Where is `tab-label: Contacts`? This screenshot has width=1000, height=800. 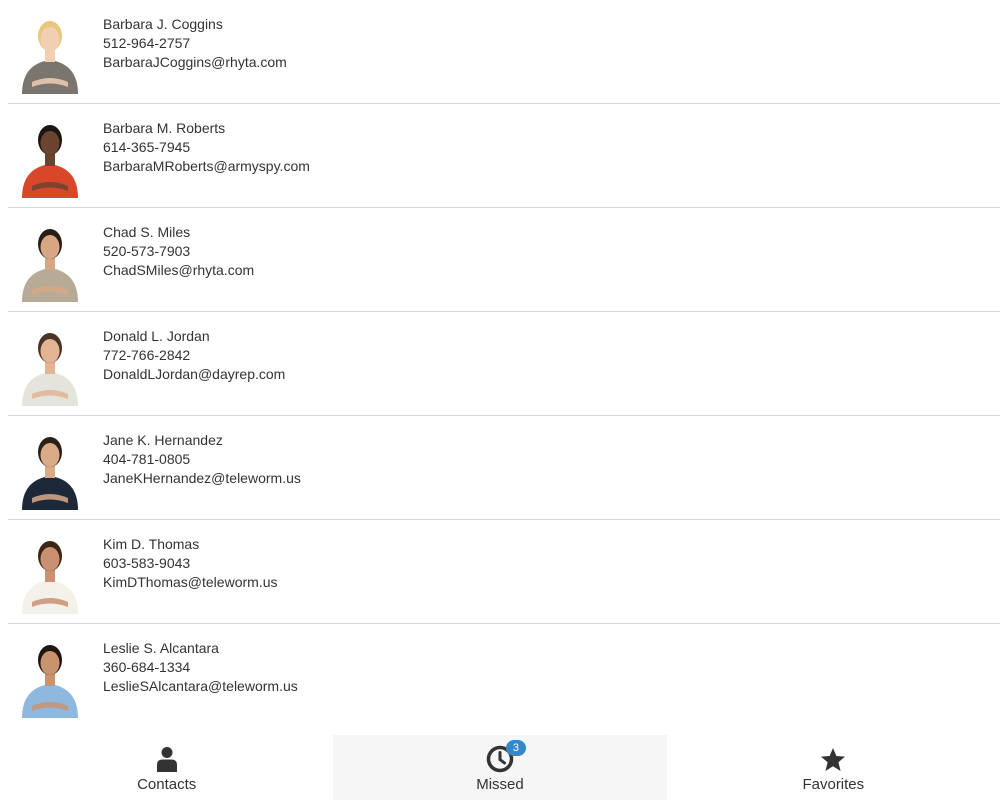 tab-label: Contacts is located at coordinates (167, 784).